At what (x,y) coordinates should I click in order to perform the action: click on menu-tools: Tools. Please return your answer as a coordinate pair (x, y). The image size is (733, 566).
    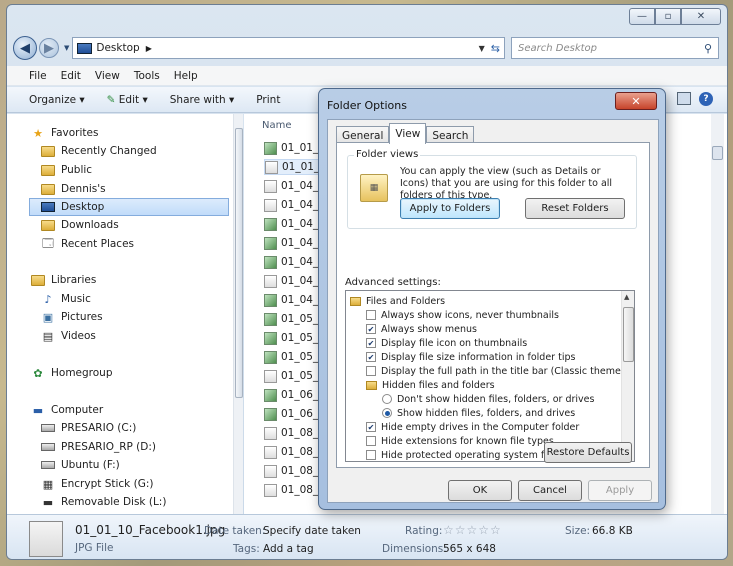
    Looking at the image, I should click on (147, 76).